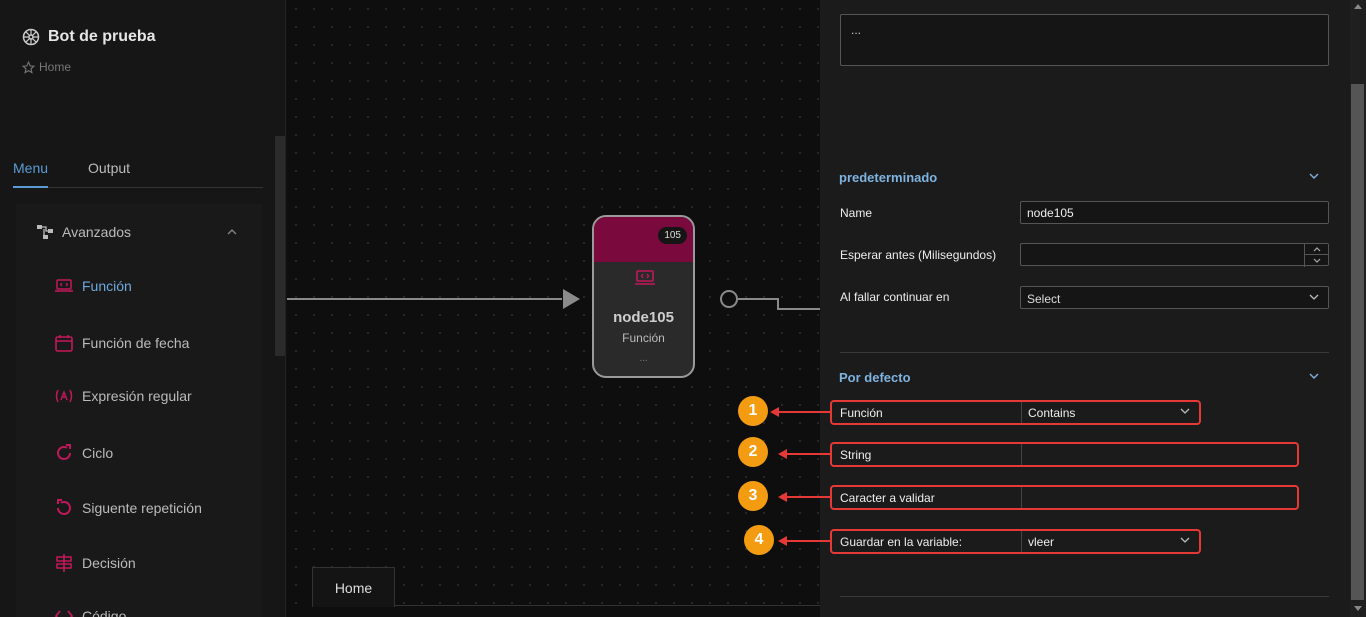  What do you see at coordinates (45, 232) in the screenshot?
I see `hierarchy-icon` at bounding box center [45, 232].